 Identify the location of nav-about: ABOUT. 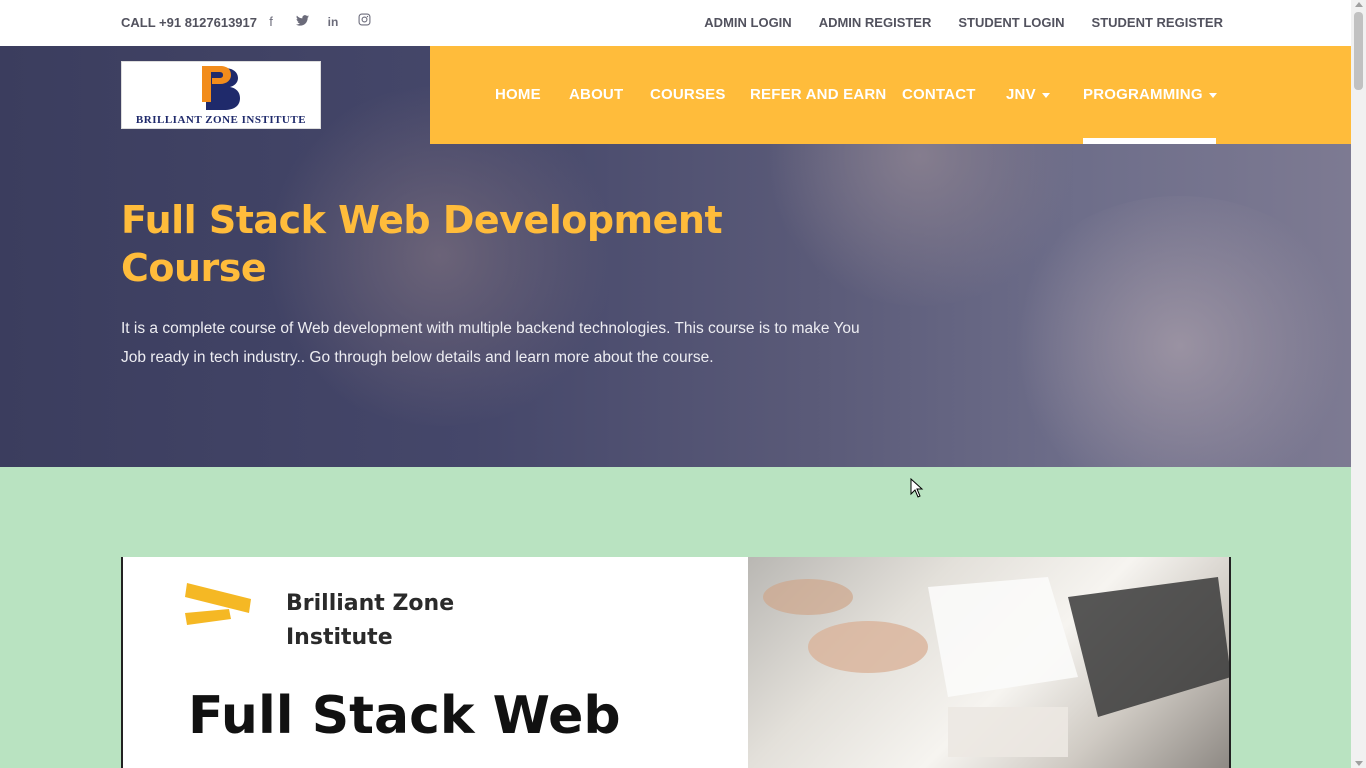
(596, 94).